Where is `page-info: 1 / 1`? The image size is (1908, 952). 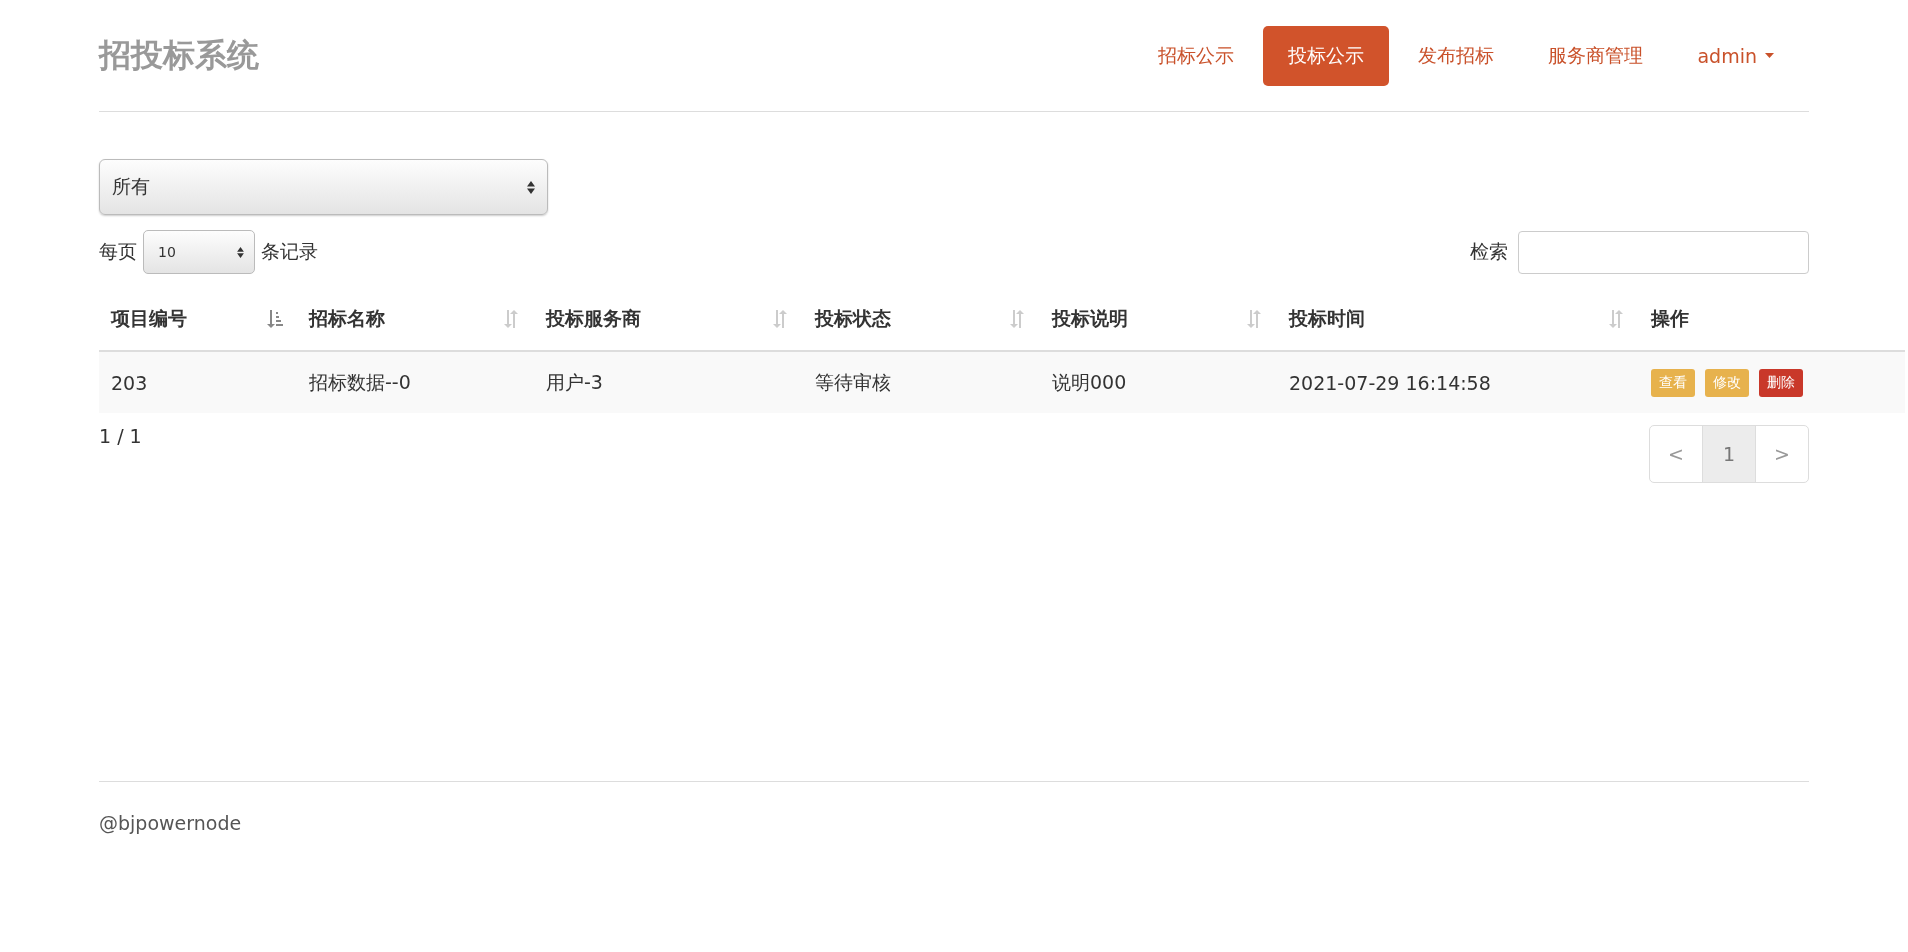
page-info: 1 / 1 is located at coordinates (120, 436).